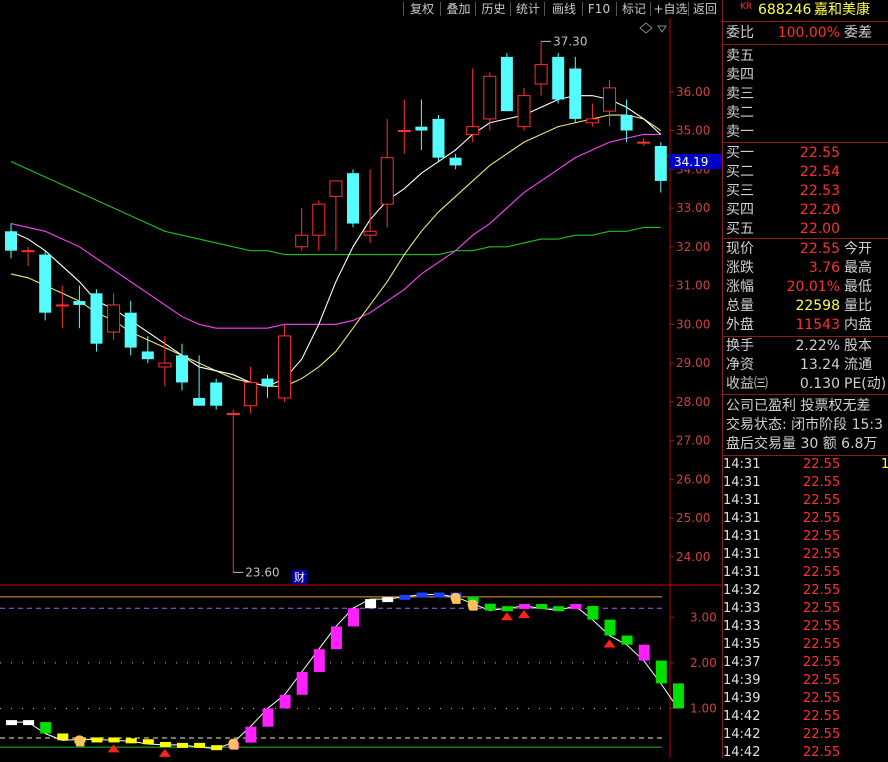 This screenshot has width=888, height=762. What do you see at coordinates (742, 662) in the screenshot?
I see `tick-time: 14:37` at bounding box center [742, 662].